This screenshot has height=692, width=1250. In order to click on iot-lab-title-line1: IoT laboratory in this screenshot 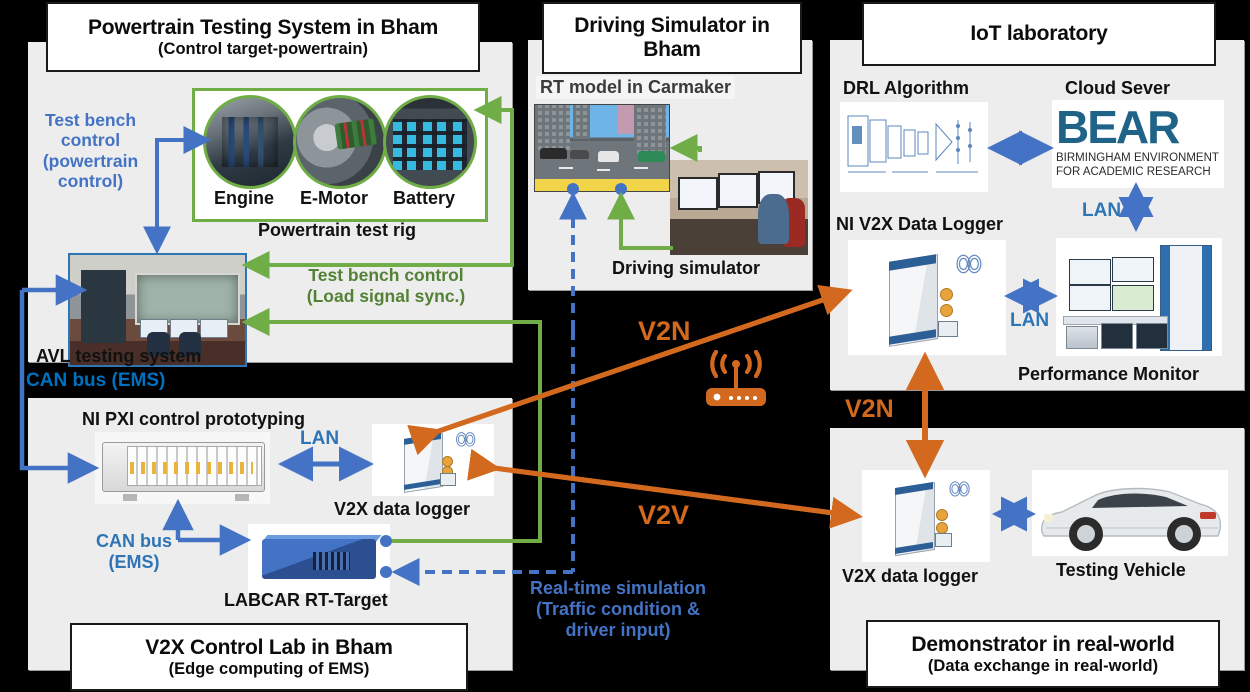, I will do `click(1039, 34)`.